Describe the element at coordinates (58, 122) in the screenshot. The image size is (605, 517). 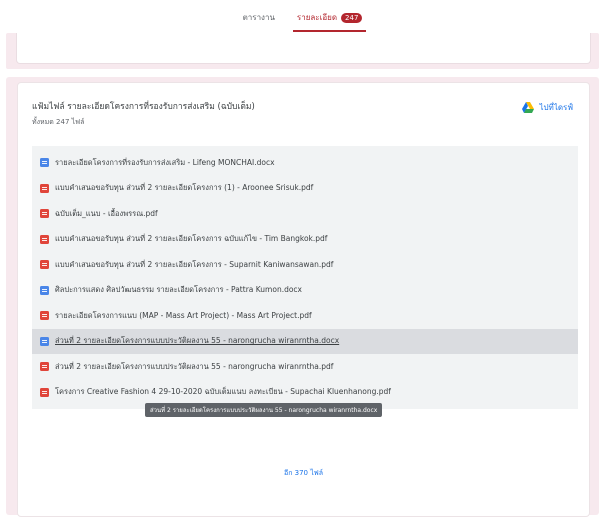
I see `file-count: ทั้งหมด 247 ไฟล์` at that location.